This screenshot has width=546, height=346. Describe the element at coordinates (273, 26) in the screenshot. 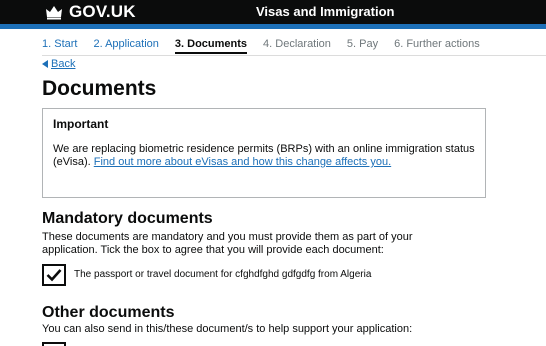

I see `header-accent-bar` at that location.